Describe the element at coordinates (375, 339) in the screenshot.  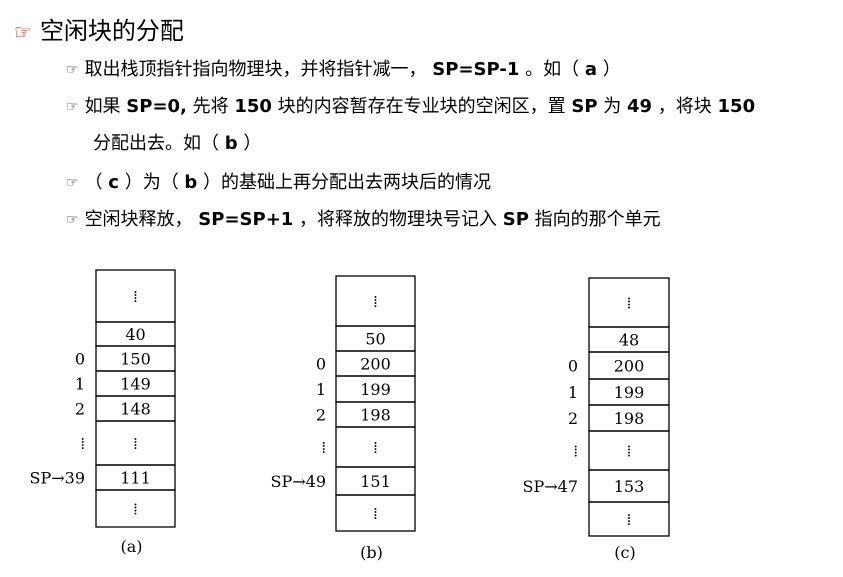
I see `stack-cell-value: 50` at that location.